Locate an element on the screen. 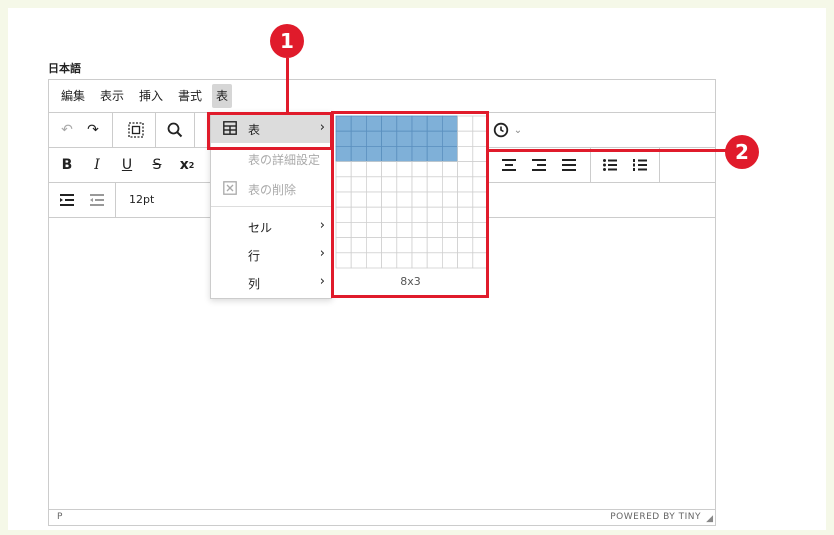 Image resolution: width=834 pixels, height=535 pixels. callout-badge-2: 2 is located at coordinates (742, 152).